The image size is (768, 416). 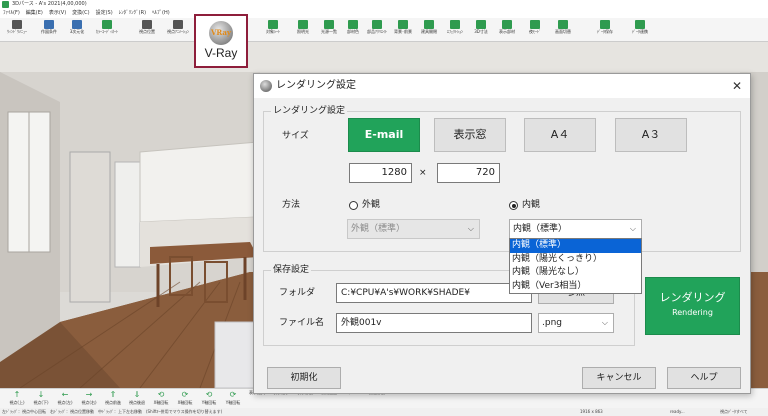 I want to click on size-a4-button: A４, so click(x=560, y=135).